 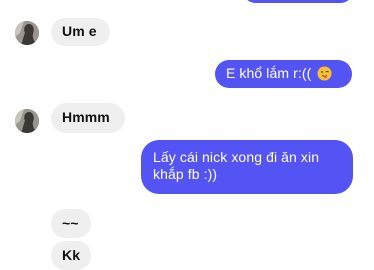 I want to click on message-bubble-outgoing: Lấy cái nick xong đi ăn xin khắp fb :)), so click(x=247, y=167).